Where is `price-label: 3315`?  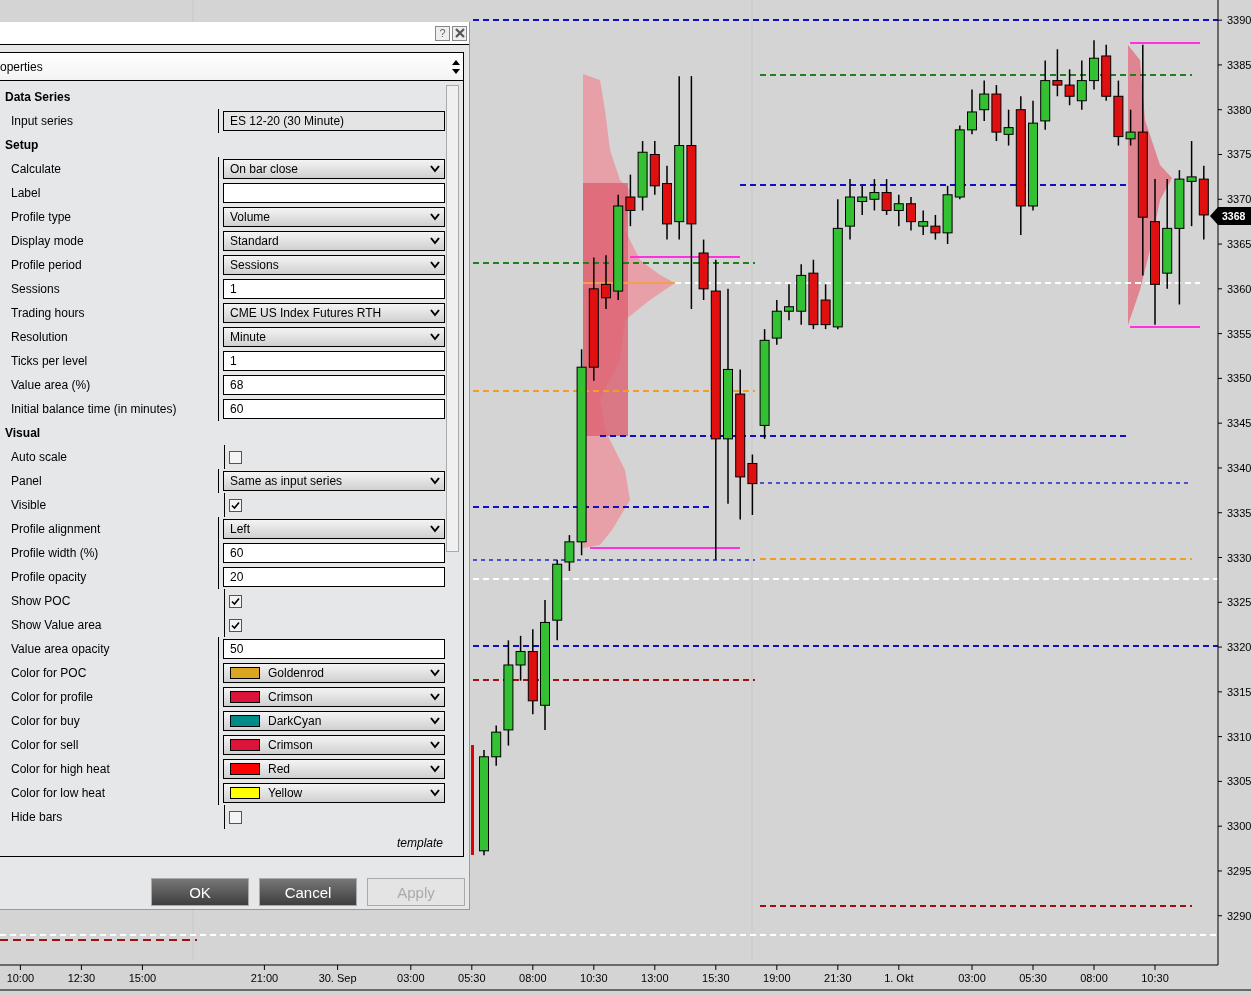 price-label: 3315 is located at coordinates (1239, 691).